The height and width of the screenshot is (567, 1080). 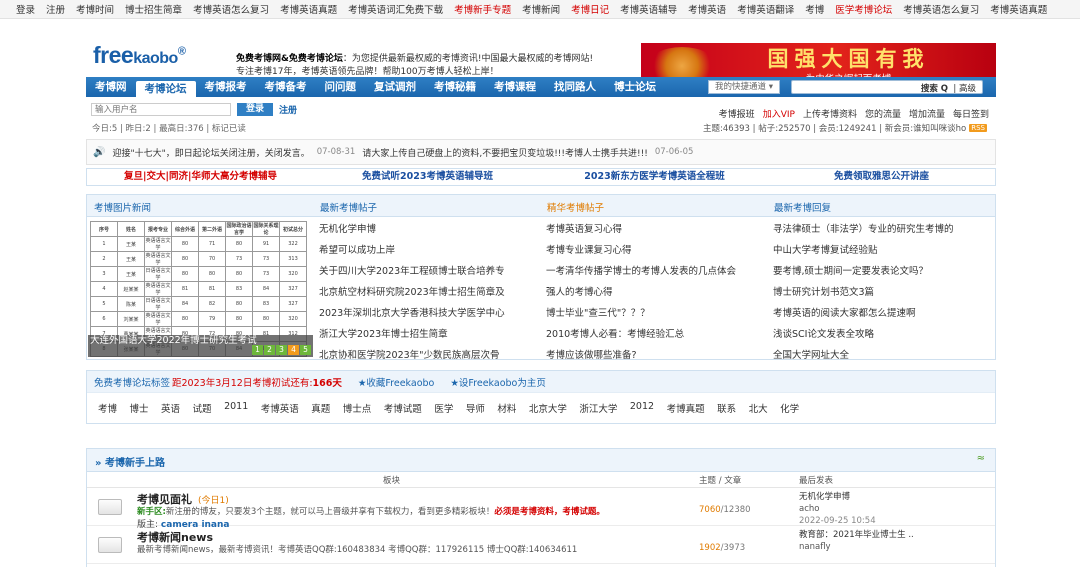 I want to click on user-link: 增加流量, so click(x=927, y=113).